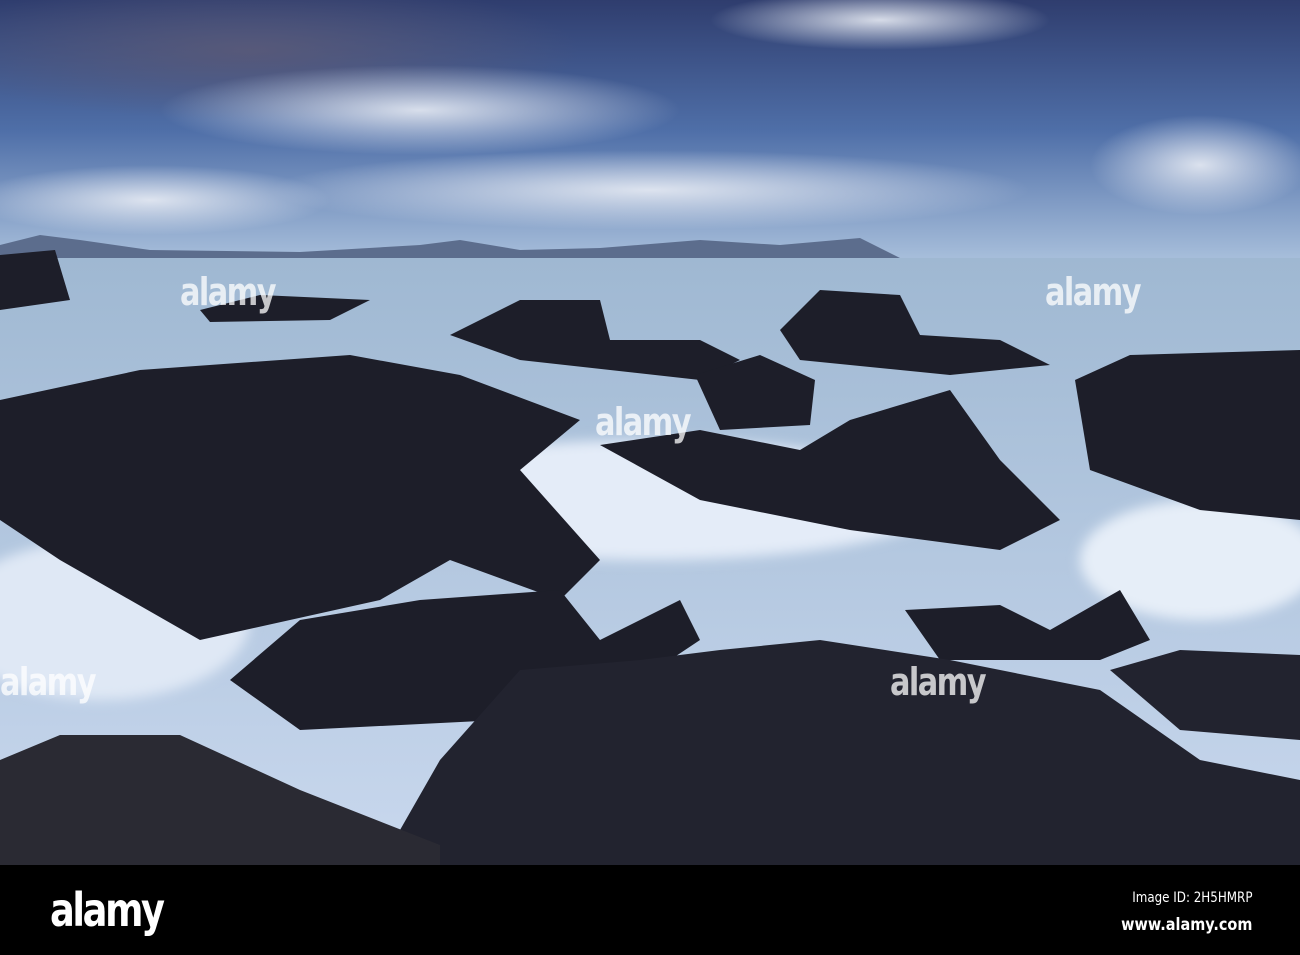  What do you see at coordinates (1186, 925) in the screenshot?
I see `site-url: www.alamy.com` at bounding box center [1186, 925].